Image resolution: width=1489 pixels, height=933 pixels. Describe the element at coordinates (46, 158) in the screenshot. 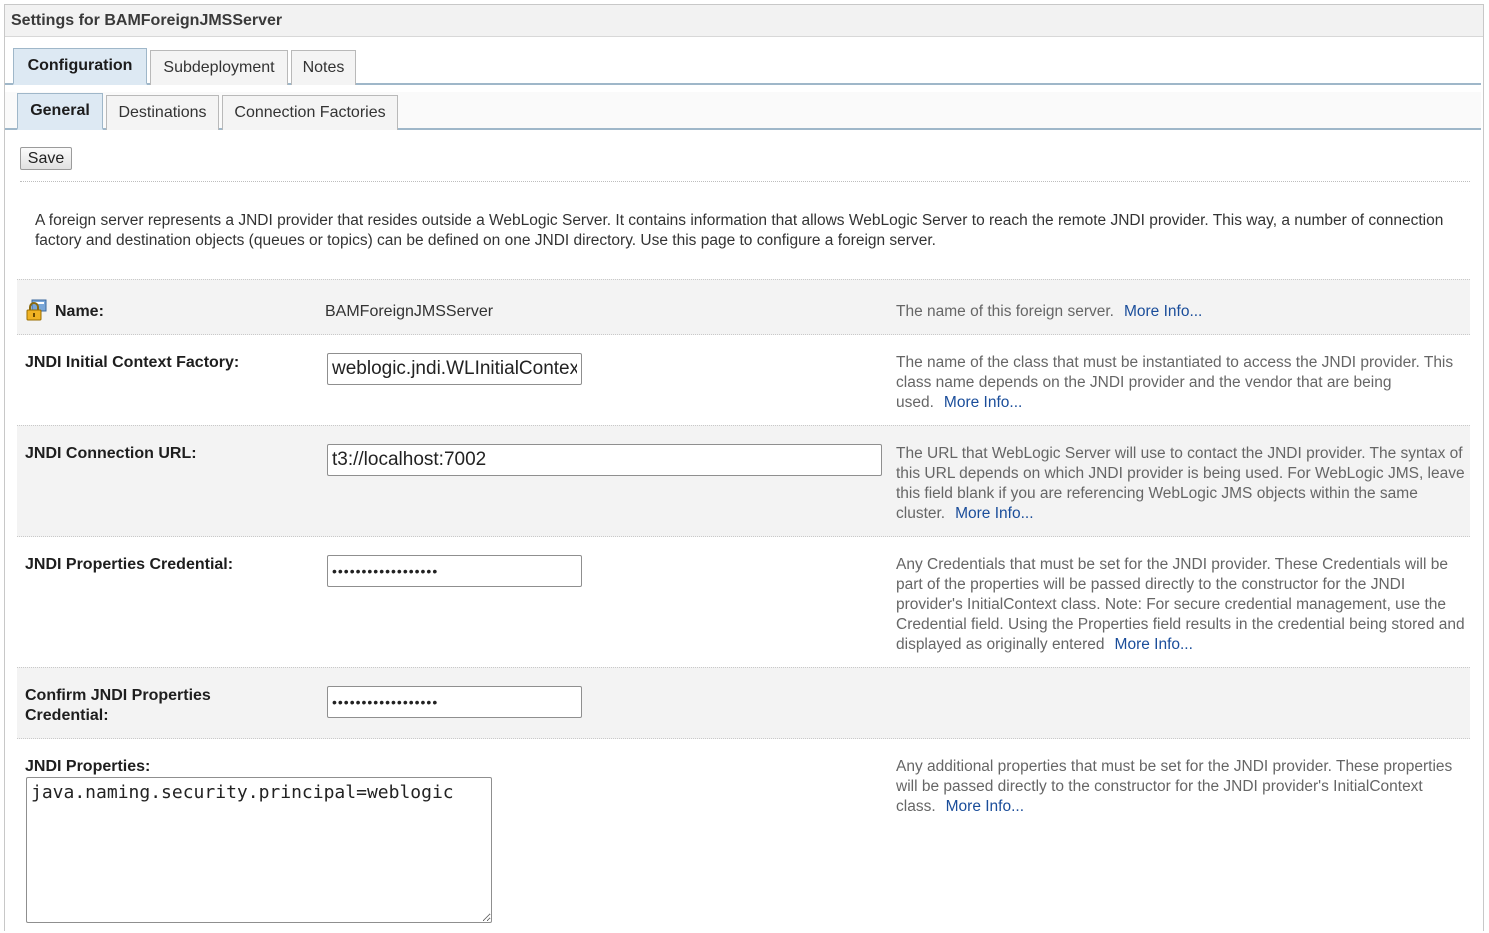

I see `save-button: Save` at that location.